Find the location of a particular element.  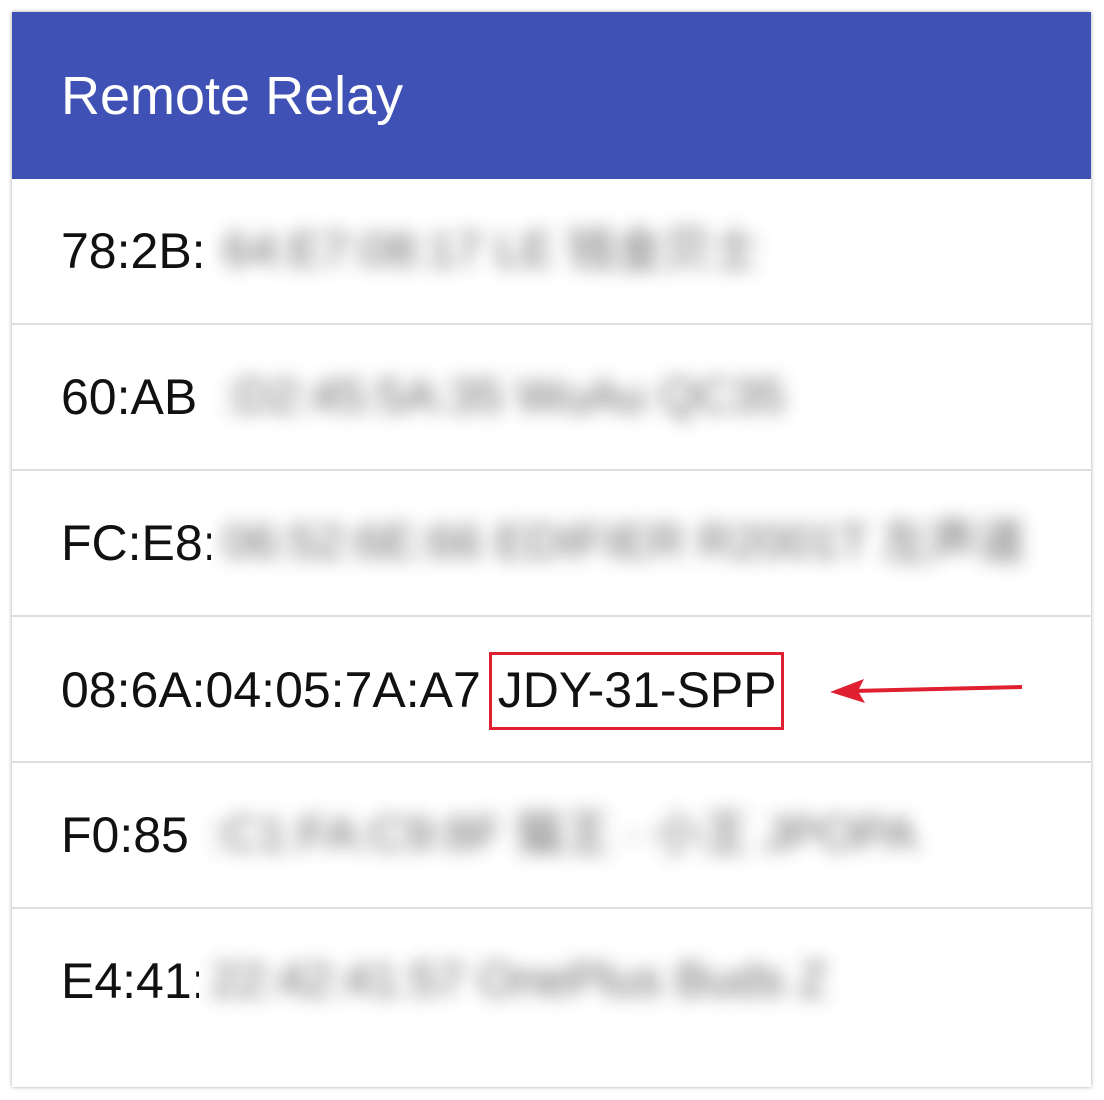

device-address: F0:85 is located at coordinates (125, 835).